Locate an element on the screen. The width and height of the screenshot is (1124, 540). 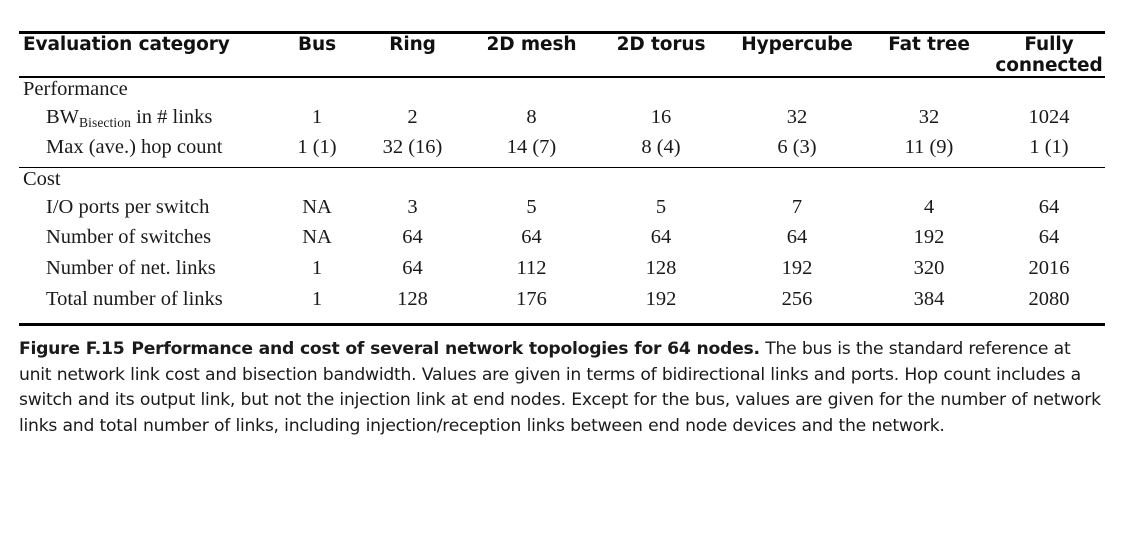
cell-switches-fat-tree: 192 is located at coordinates (929, 237).